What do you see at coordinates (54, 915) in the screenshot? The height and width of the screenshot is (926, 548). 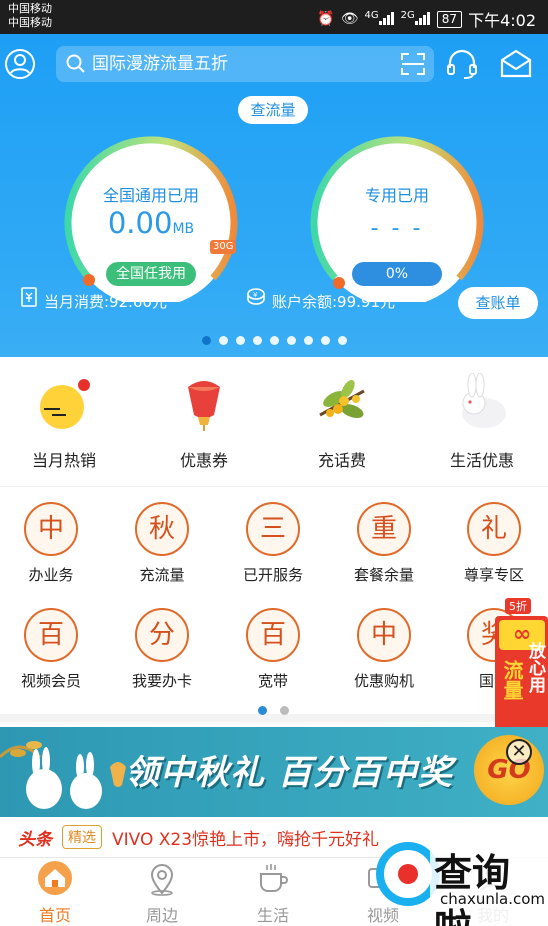 I see `tab-label: 首页` at bounding box center [54, 915].